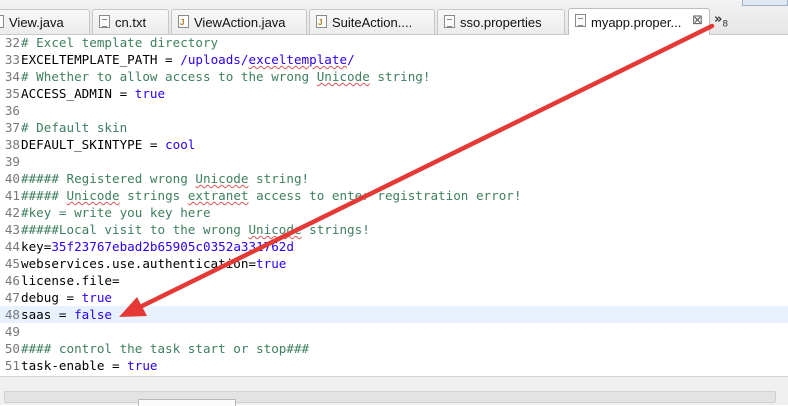 This screenshot has width=788, height=406. I want to click on code-token: # Default skin, so click(74, 127).